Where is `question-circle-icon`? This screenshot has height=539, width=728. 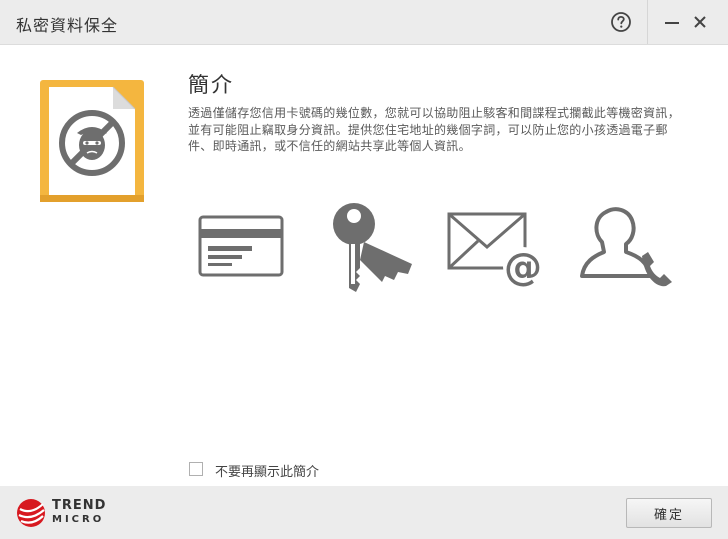 question-circle-icon is located at coordinates (621, 22).